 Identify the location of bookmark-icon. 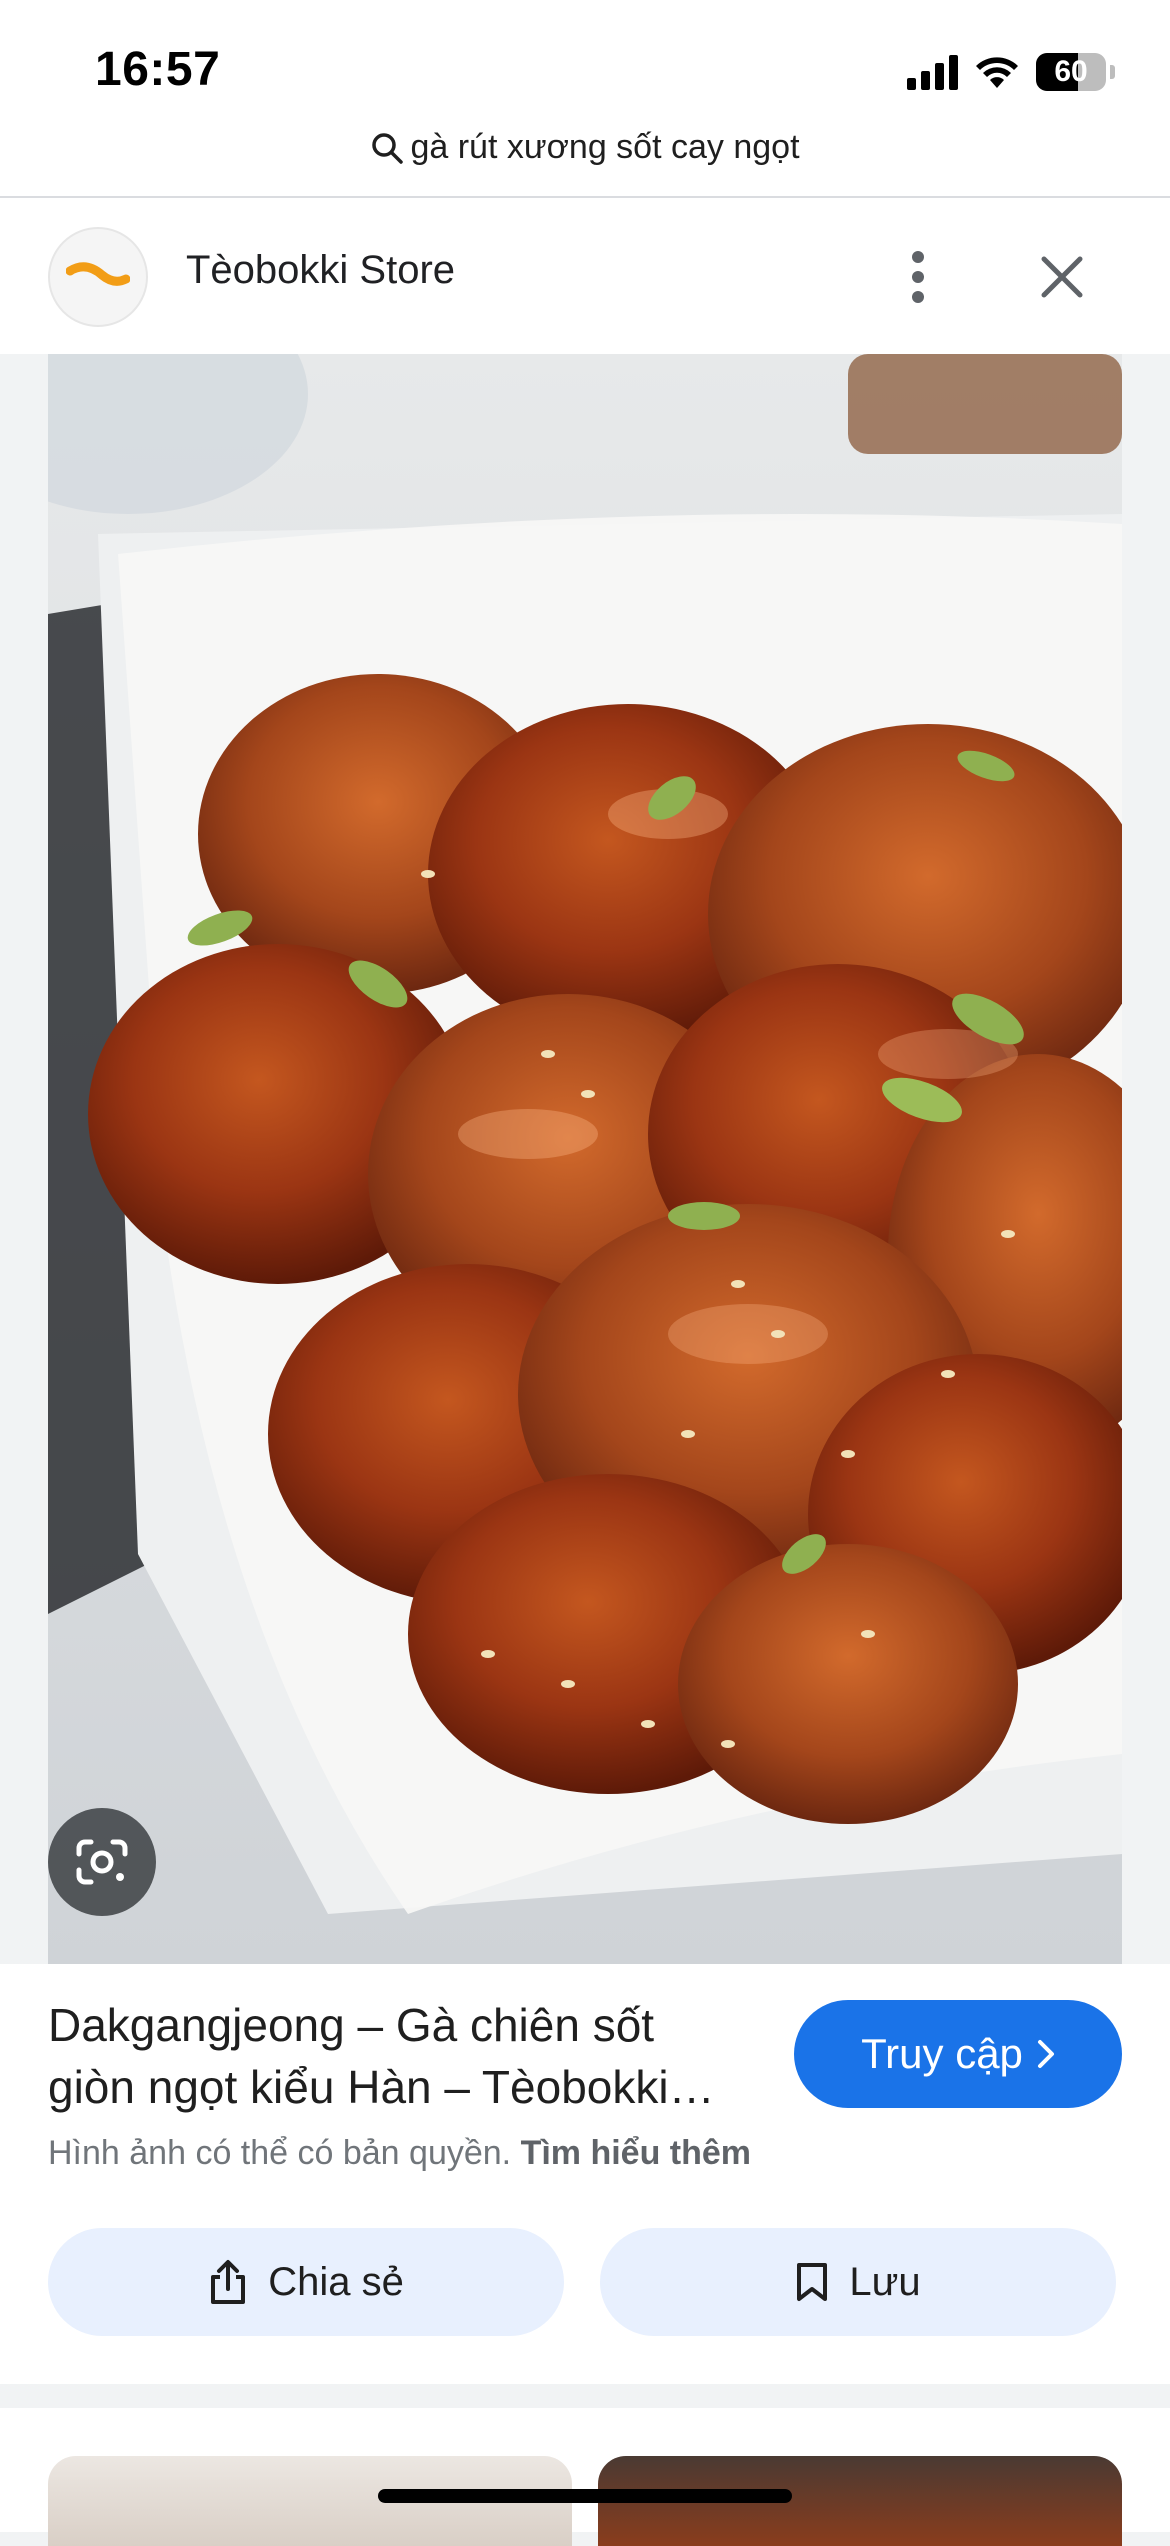
(812, 2282).